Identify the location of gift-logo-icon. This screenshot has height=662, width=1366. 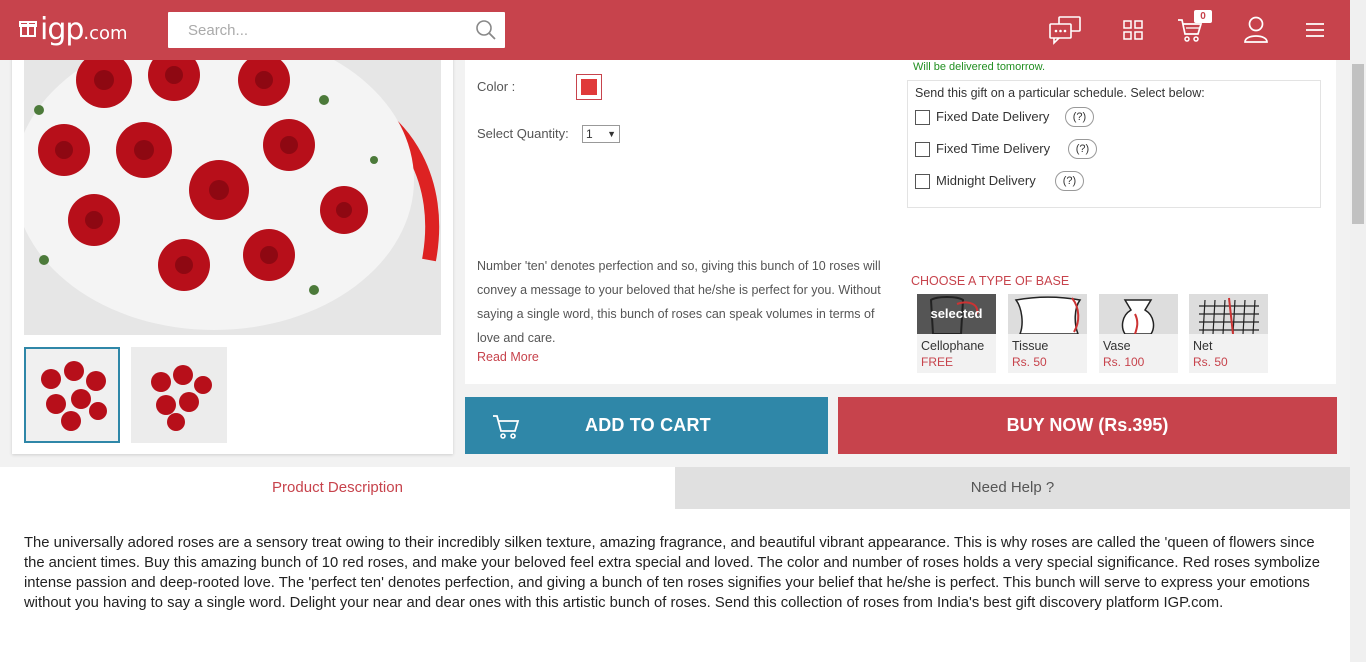
(28, 29).